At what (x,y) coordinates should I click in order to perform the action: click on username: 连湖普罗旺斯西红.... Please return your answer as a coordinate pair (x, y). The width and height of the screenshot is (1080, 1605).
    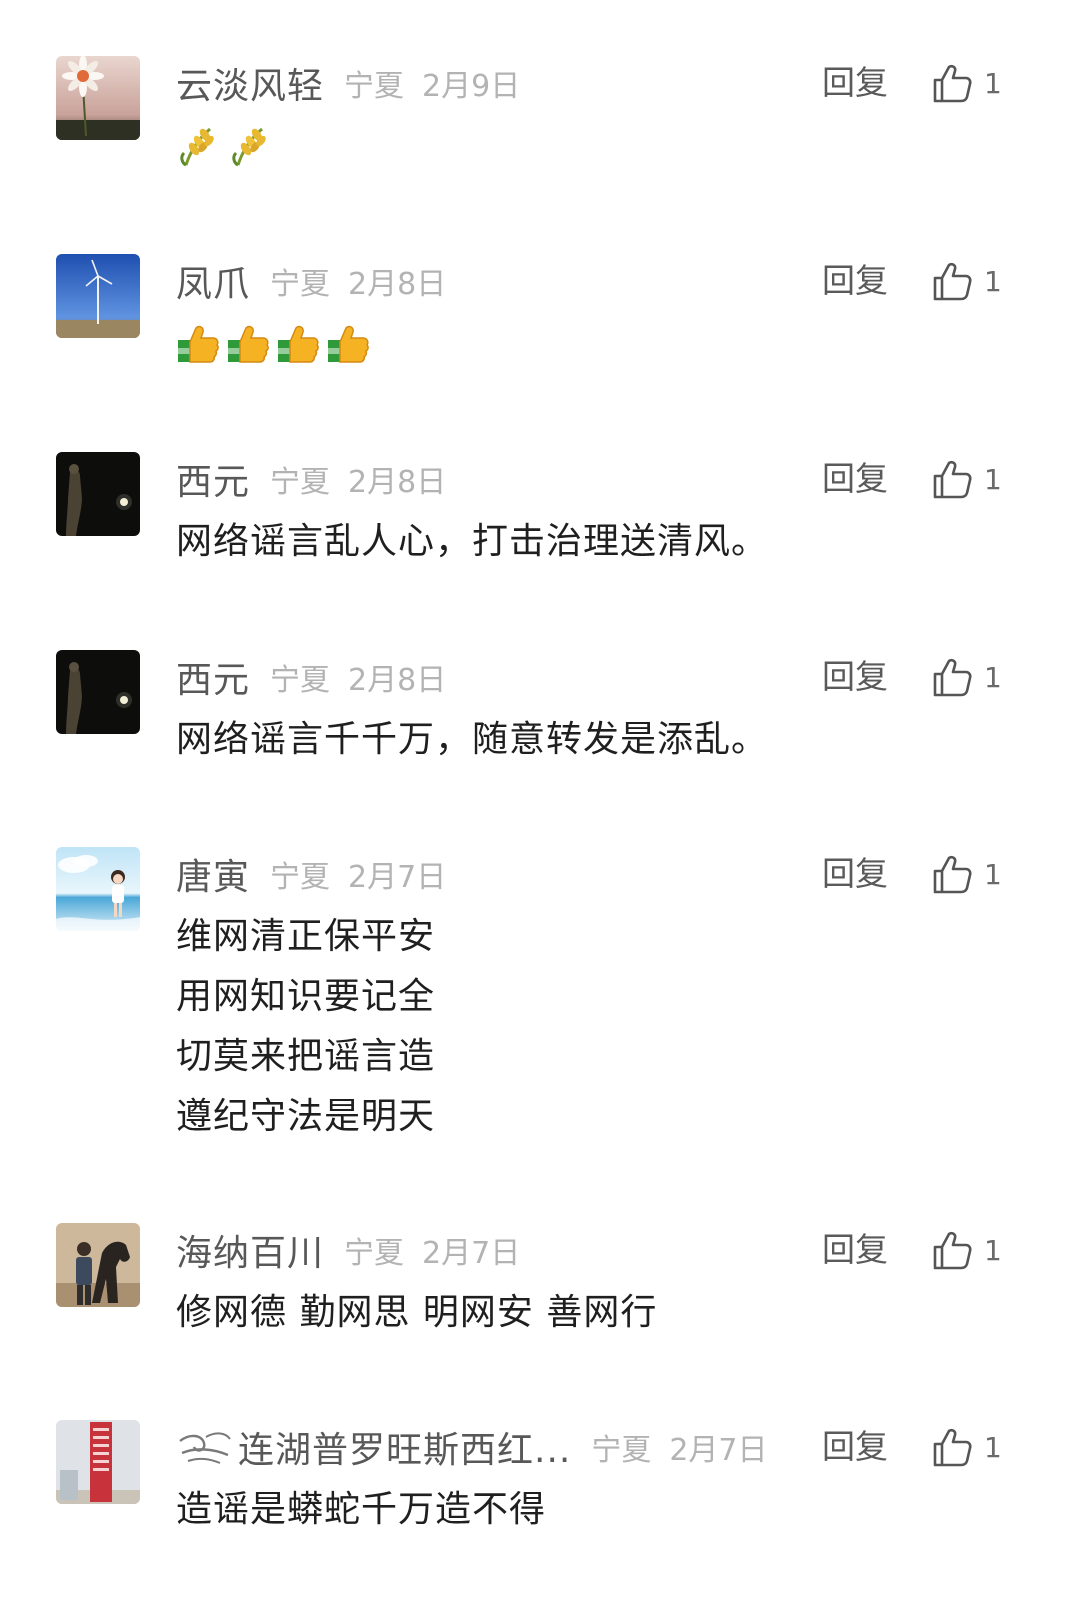
    Looking at the image, I should click on (404, 1447).